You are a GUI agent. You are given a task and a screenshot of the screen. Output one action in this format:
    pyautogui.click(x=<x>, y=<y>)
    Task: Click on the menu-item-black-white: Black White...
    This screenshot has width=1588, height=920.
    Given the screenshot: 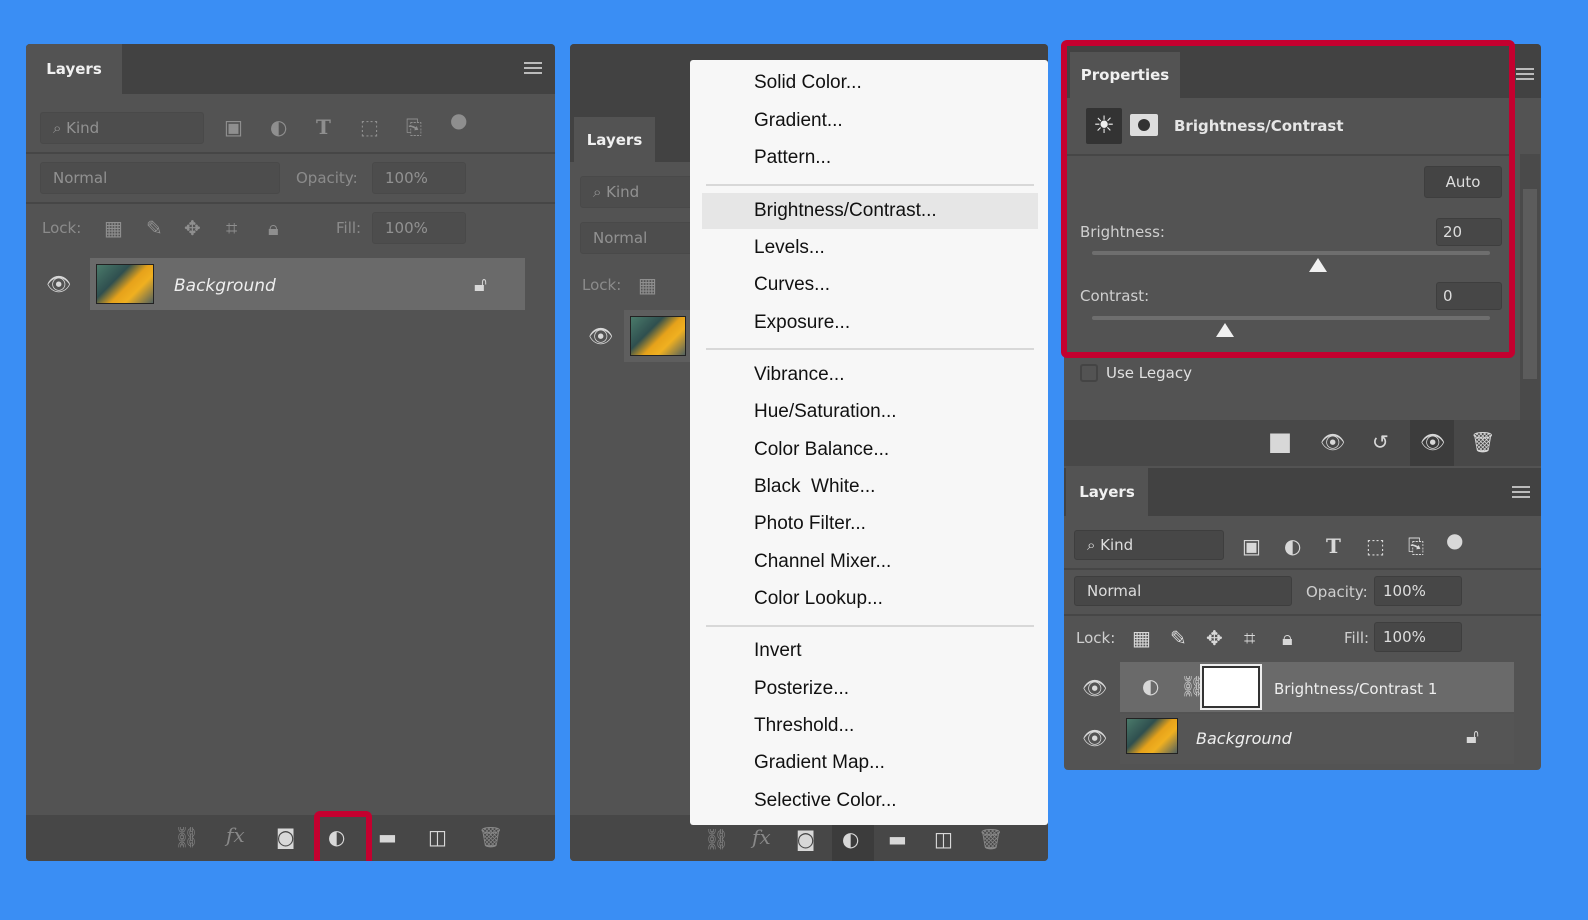 What is the action you would take?
    pyautogui.click(x=814, y=487)
    